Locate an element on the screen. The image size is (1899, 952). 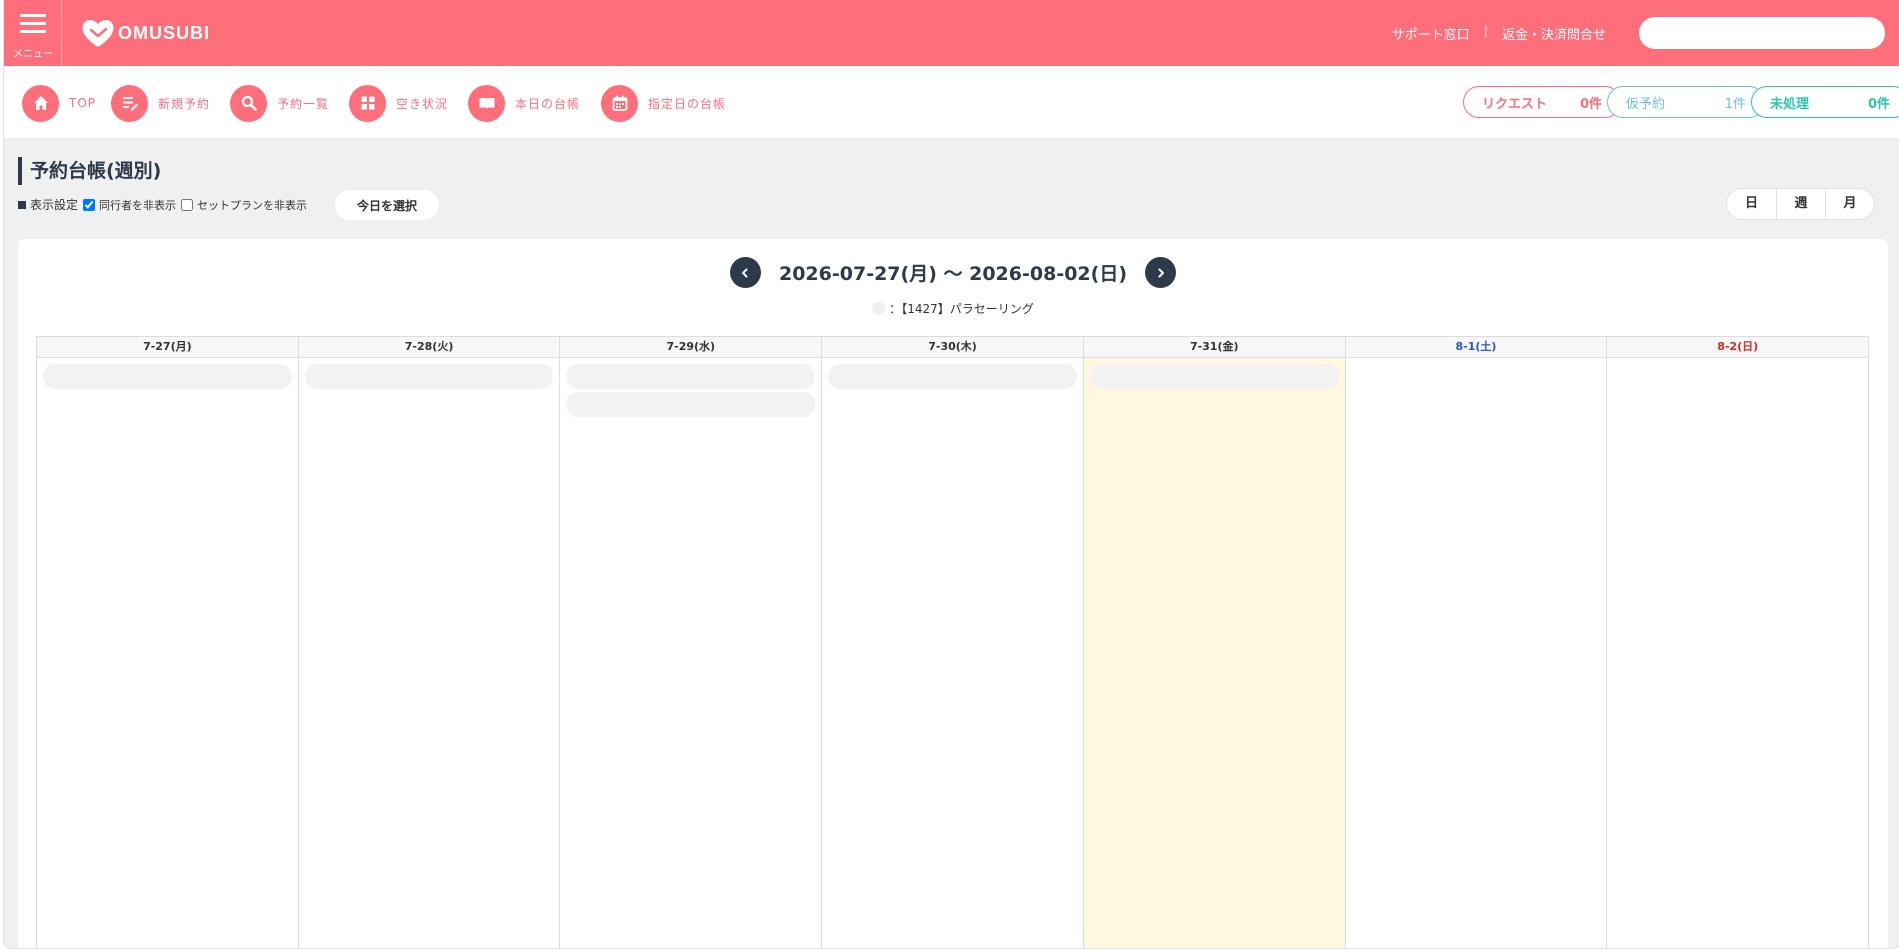
day-header: 7-31(金) is located at coordinates (1214, 347).